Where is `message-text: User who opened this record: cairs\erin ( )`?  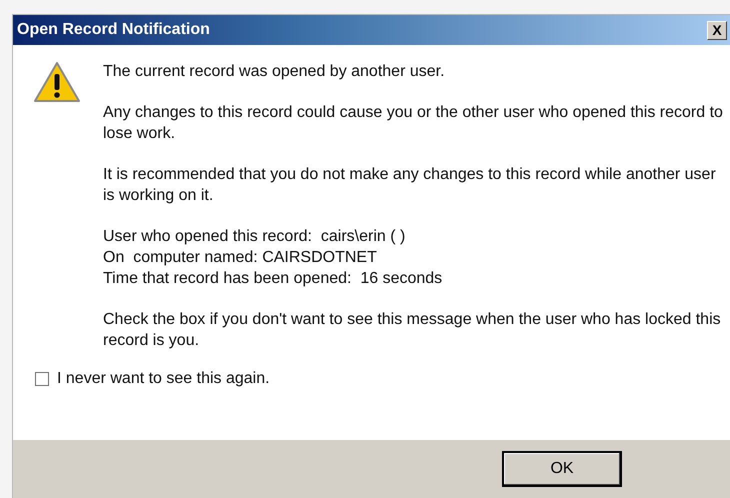
message-text: User who opened this record: cairs\erin ( ) is located at coordinates (254, 237).